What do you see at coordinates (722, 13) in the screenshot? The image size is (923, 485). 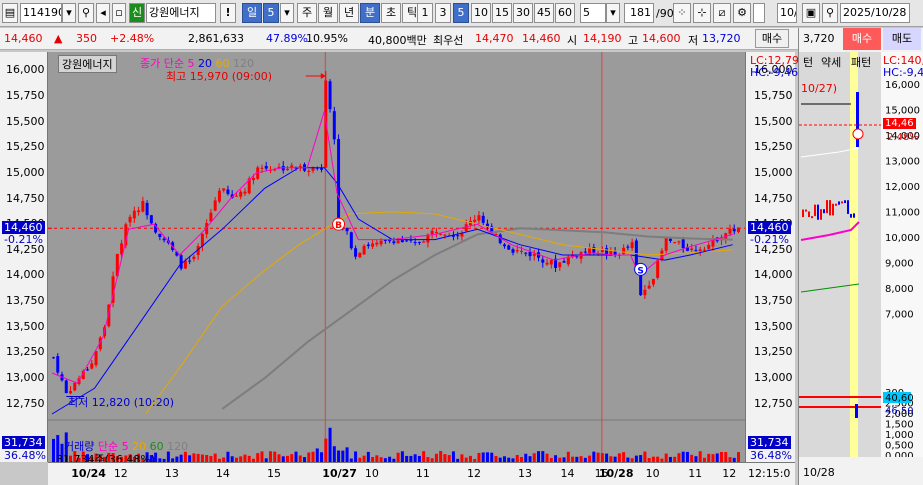 I see `chart-type-icon: ⧄` at bounding box center [722, 13].